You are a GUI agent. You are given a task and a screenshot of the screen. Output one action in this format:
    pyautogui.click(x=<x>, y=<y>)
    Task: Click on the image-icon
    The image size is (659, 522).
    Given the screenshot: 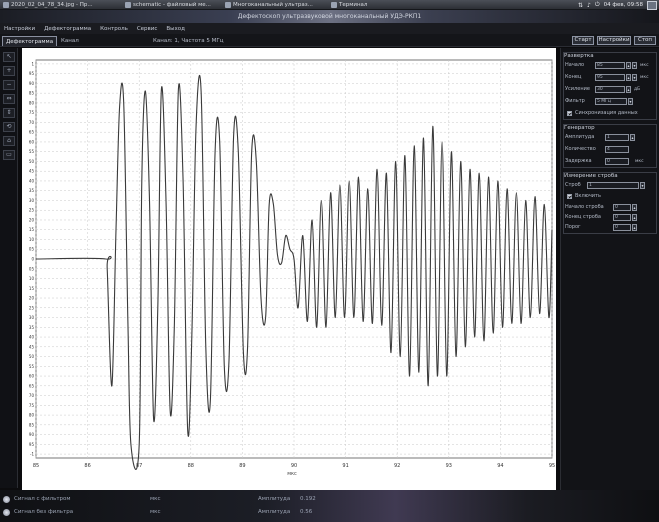 What is the action you would take?
    pyautogui.click(x=6, y=4)
    